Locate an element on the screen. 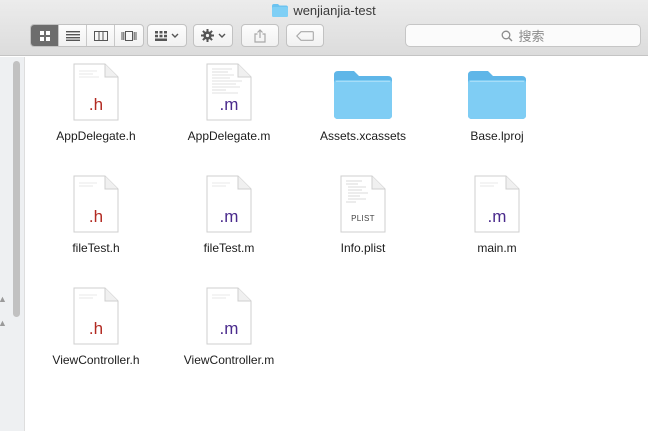 The height and width of the screenshot is (431, 648). folder-item: Base.lproj is located at coordinates (497, 103).